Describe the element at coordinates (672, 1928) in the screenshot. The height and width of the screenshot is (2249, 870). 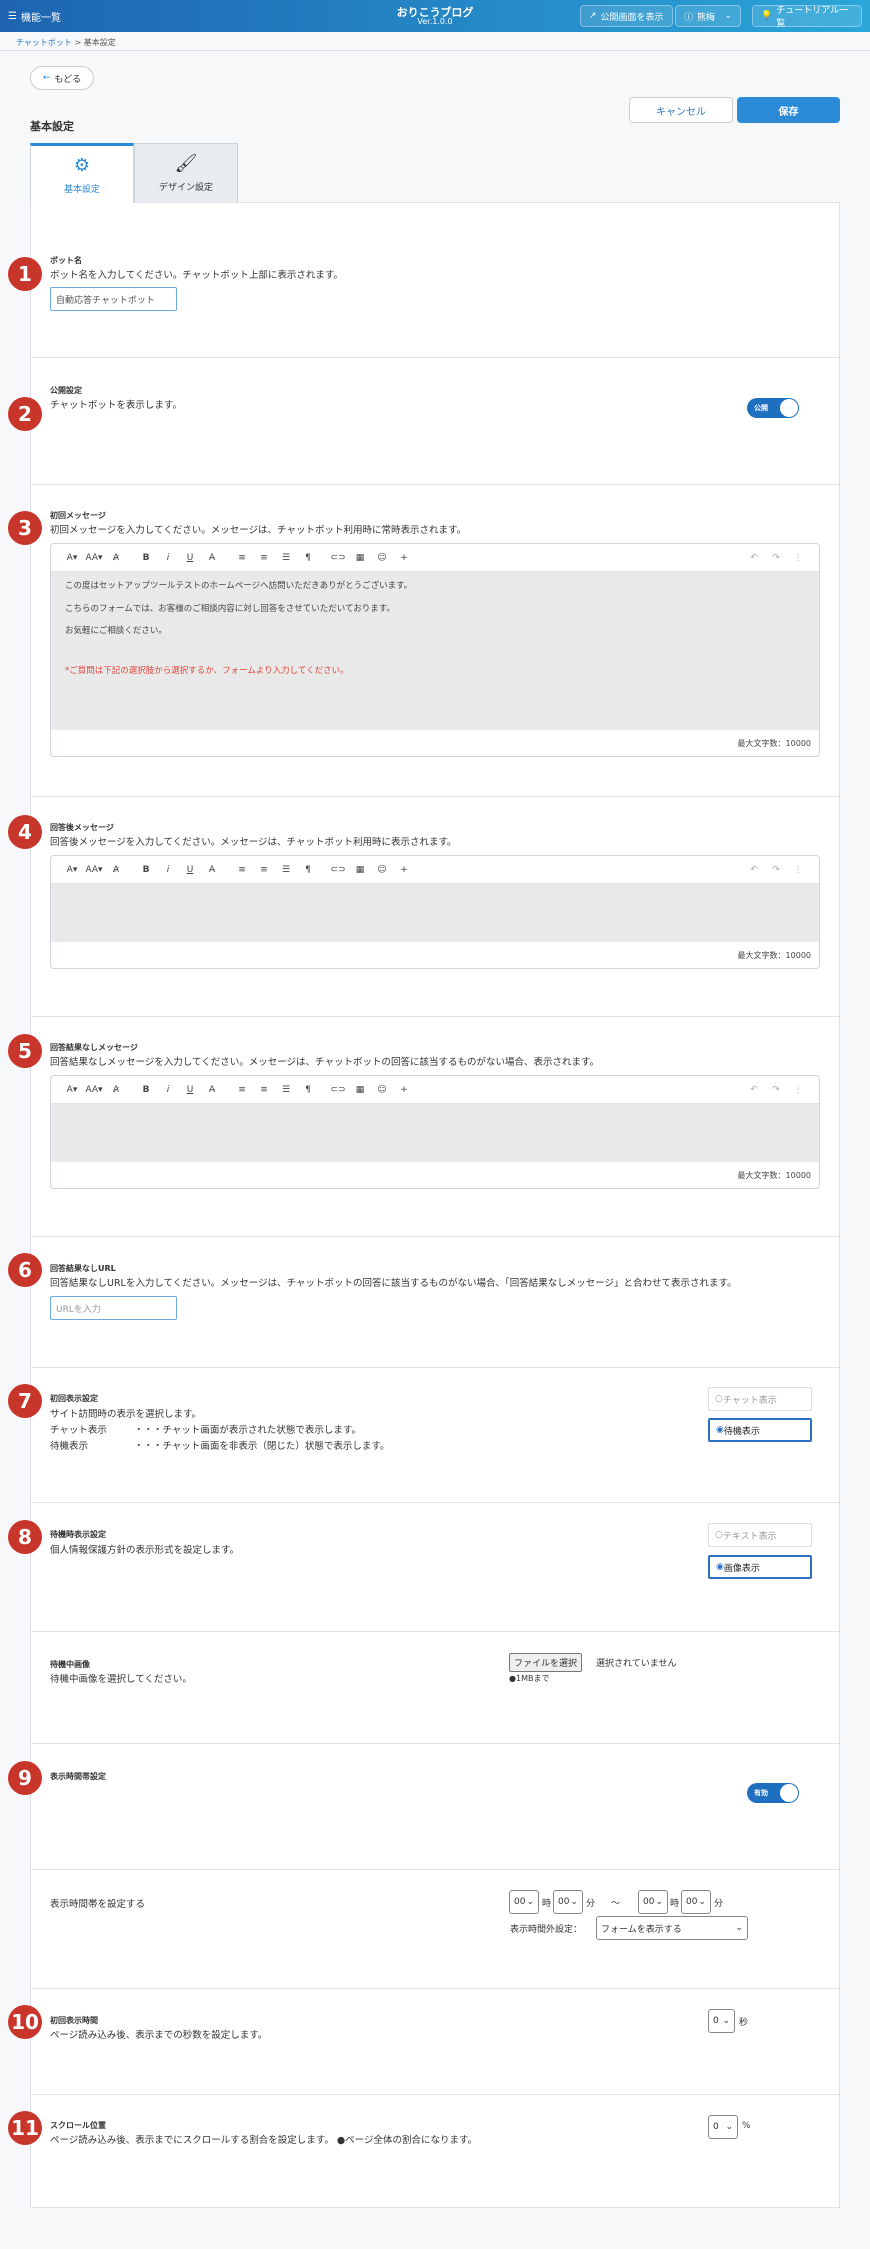
I see `outside-time-select: フォームを表示する ⌄` at that location.